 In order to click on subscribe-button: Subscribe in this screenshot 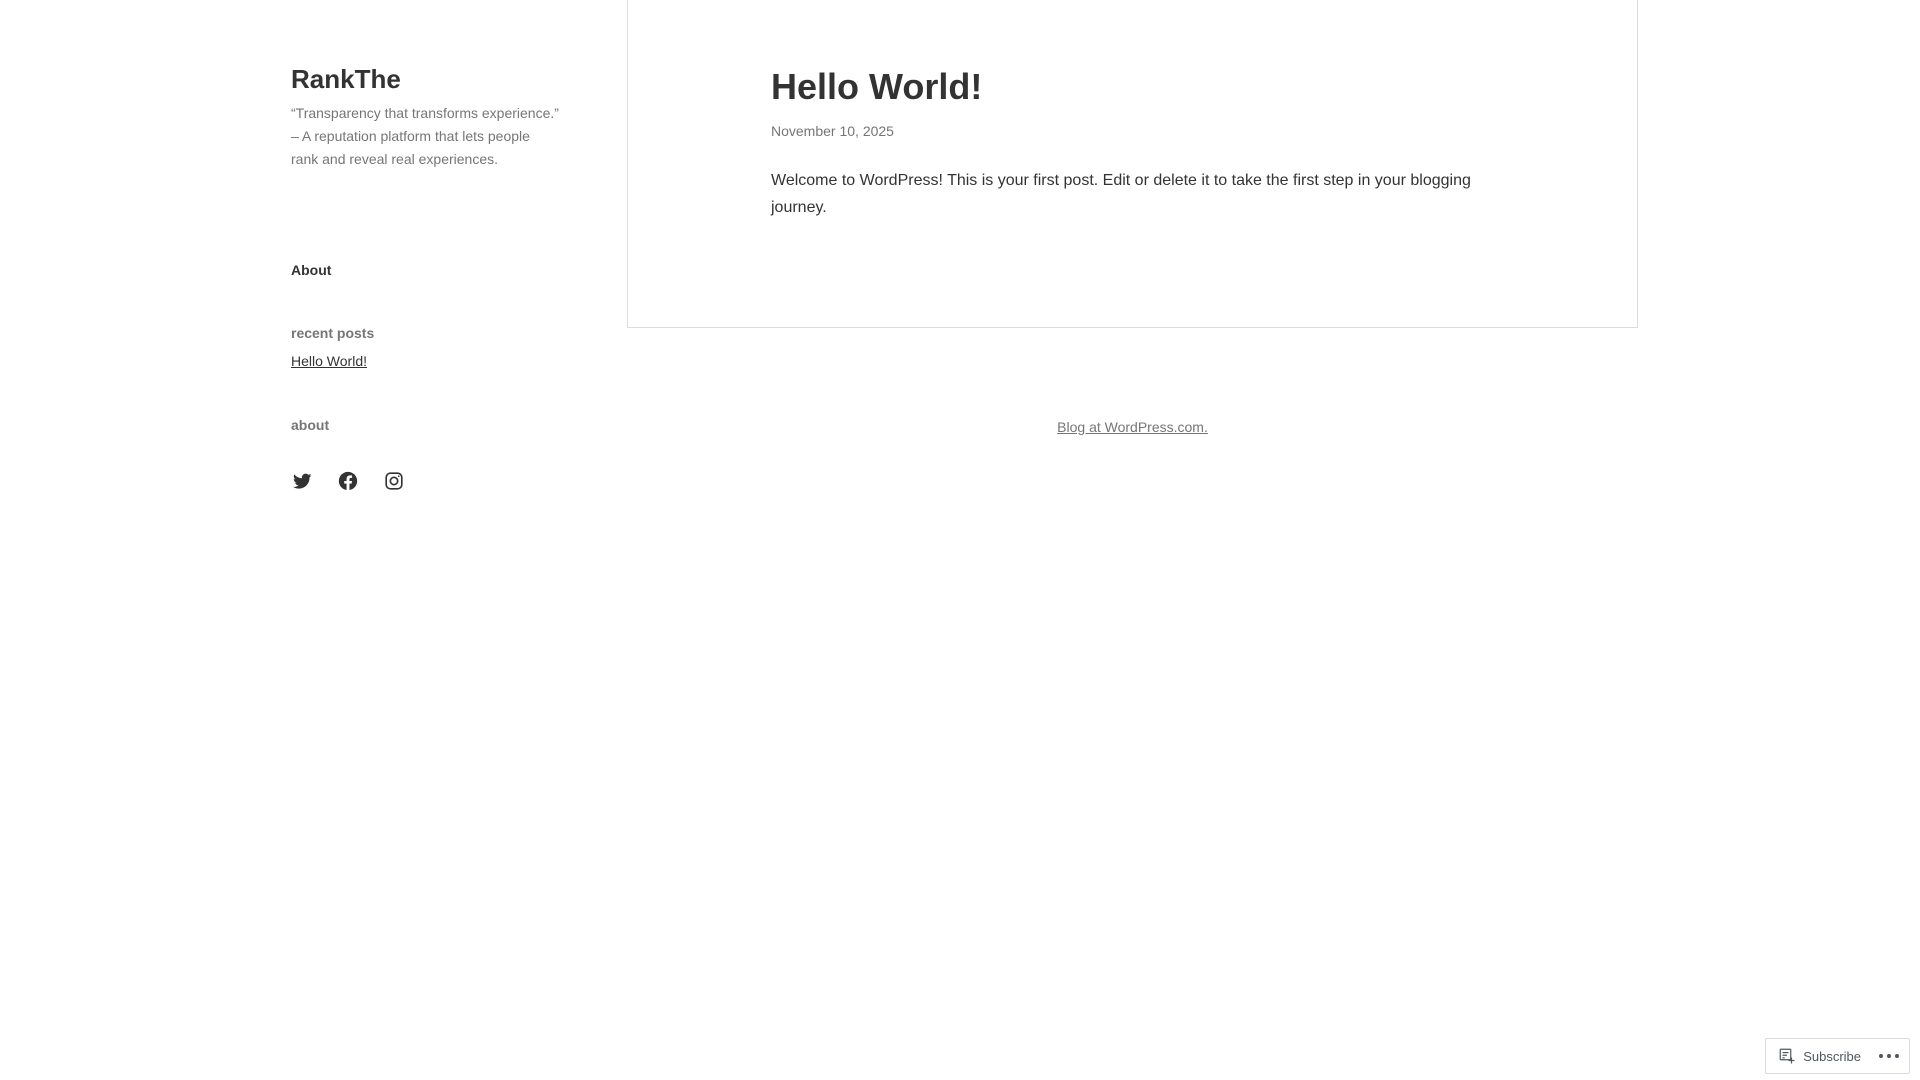, I will do `click(1819, 1056)`.